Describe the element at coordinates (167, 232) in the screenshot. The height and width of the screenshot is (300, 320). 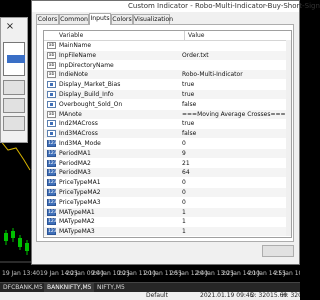
I see `table-row: 123 MATypeMA3 1` at that location.